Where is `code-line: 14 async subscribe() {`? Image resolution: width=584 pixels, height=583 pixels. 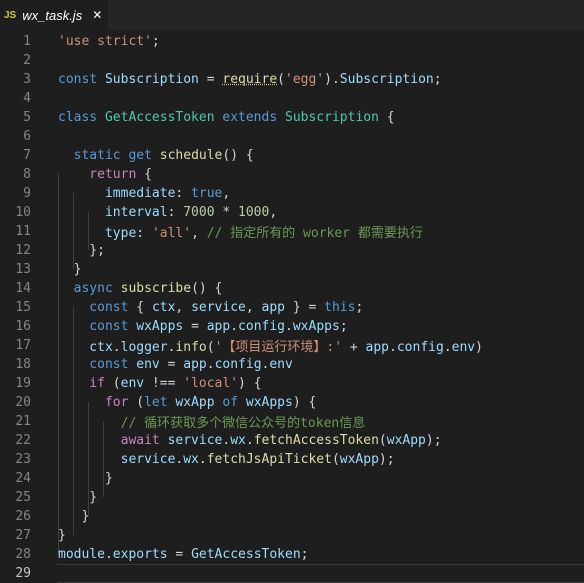
code-line: 14 async subscribe() { is located at coordinates (292, 288).